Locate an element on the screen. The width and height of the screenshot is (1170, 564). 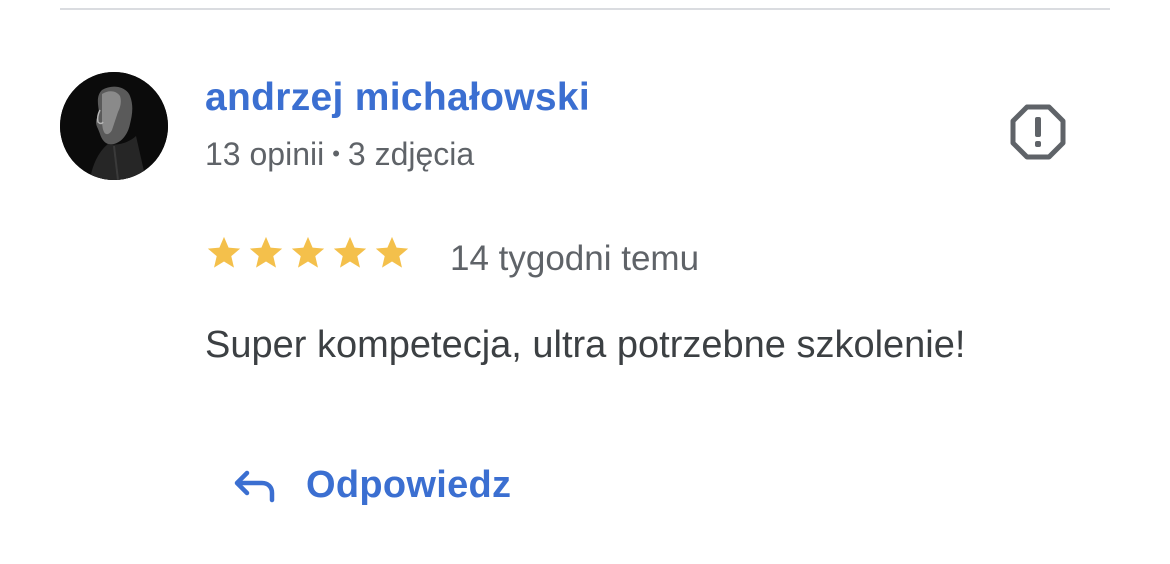
star-rating is located at coordinates (308, 253).